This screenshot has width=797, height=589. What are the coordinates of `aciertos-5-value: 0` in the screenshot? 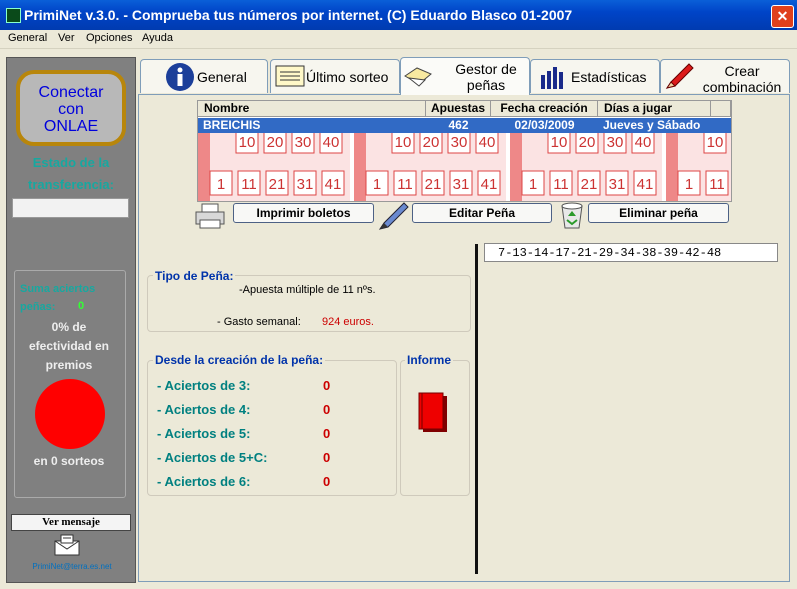 It's located at (327, 433).